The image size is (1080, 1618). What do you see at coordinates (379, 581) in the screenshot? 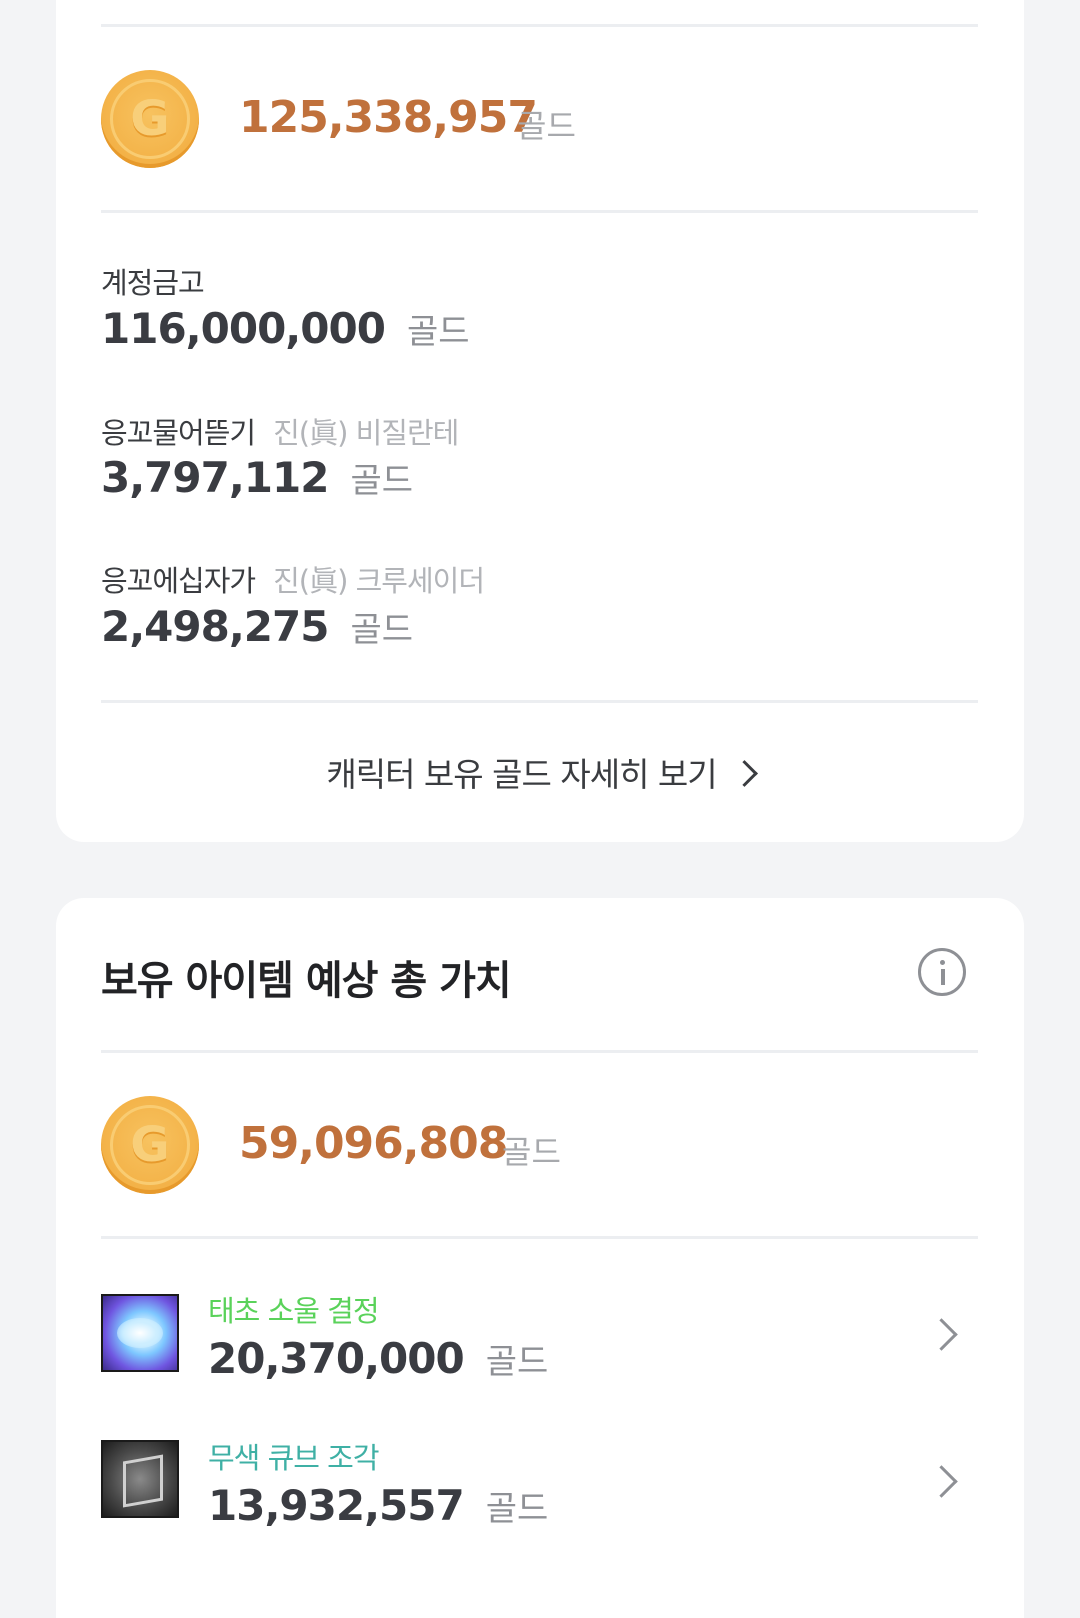
I see `character-class: 진(眞) 크루세이더` at bounding box center [379, 581].